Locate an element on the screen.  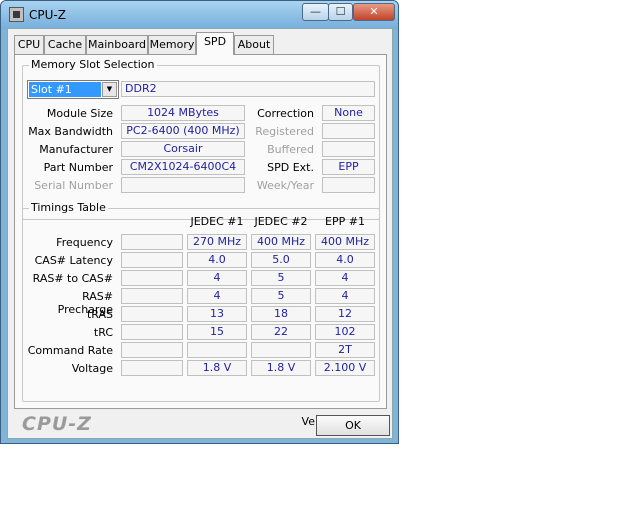
buffered-value is located at coordinates (348, 149).